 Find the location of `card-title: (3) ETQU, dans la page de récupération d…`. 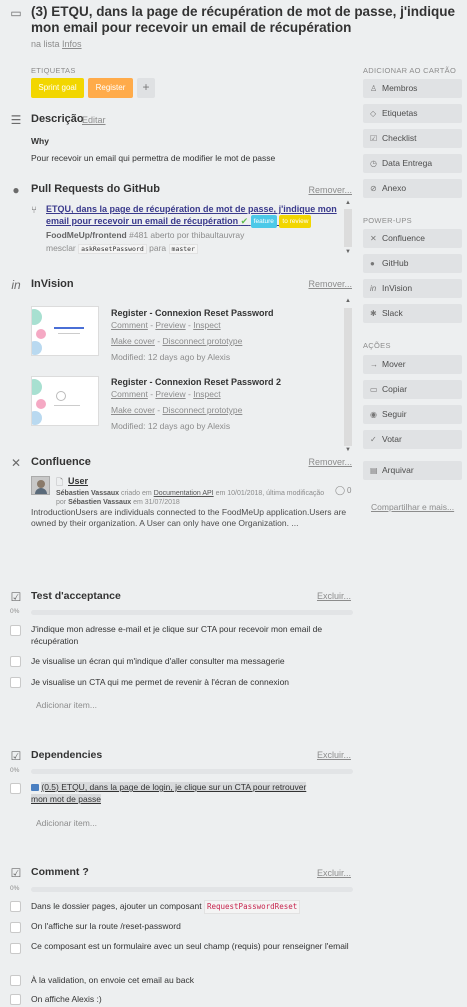

card-title: (3) ETQU, dans la page de récupération d… is located at coordinates (246, 20).